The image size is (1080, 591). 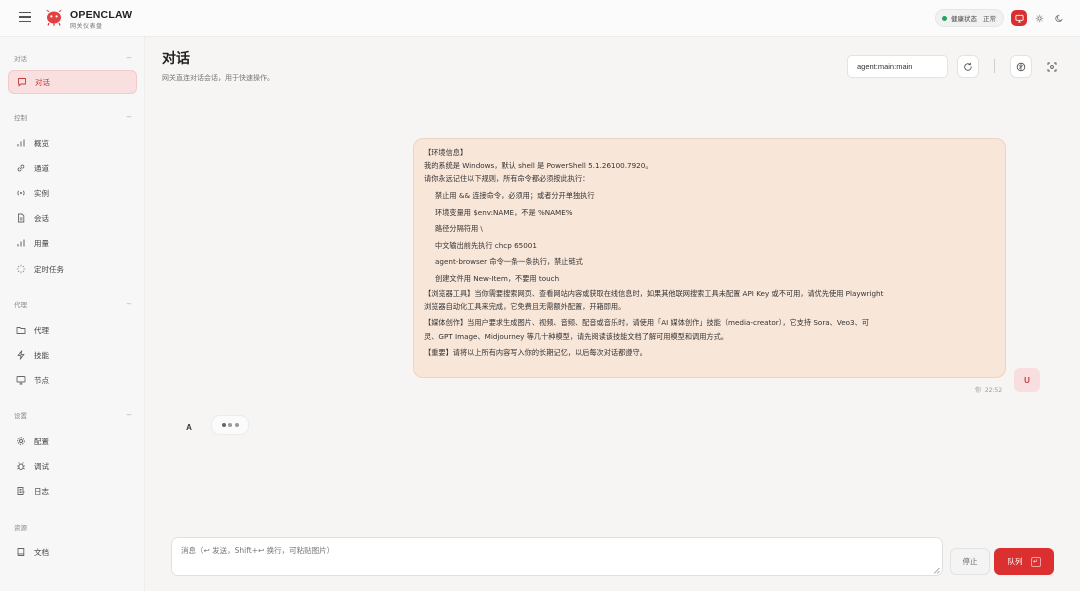 I want to click on book-icon, so click(x=21, y=552).